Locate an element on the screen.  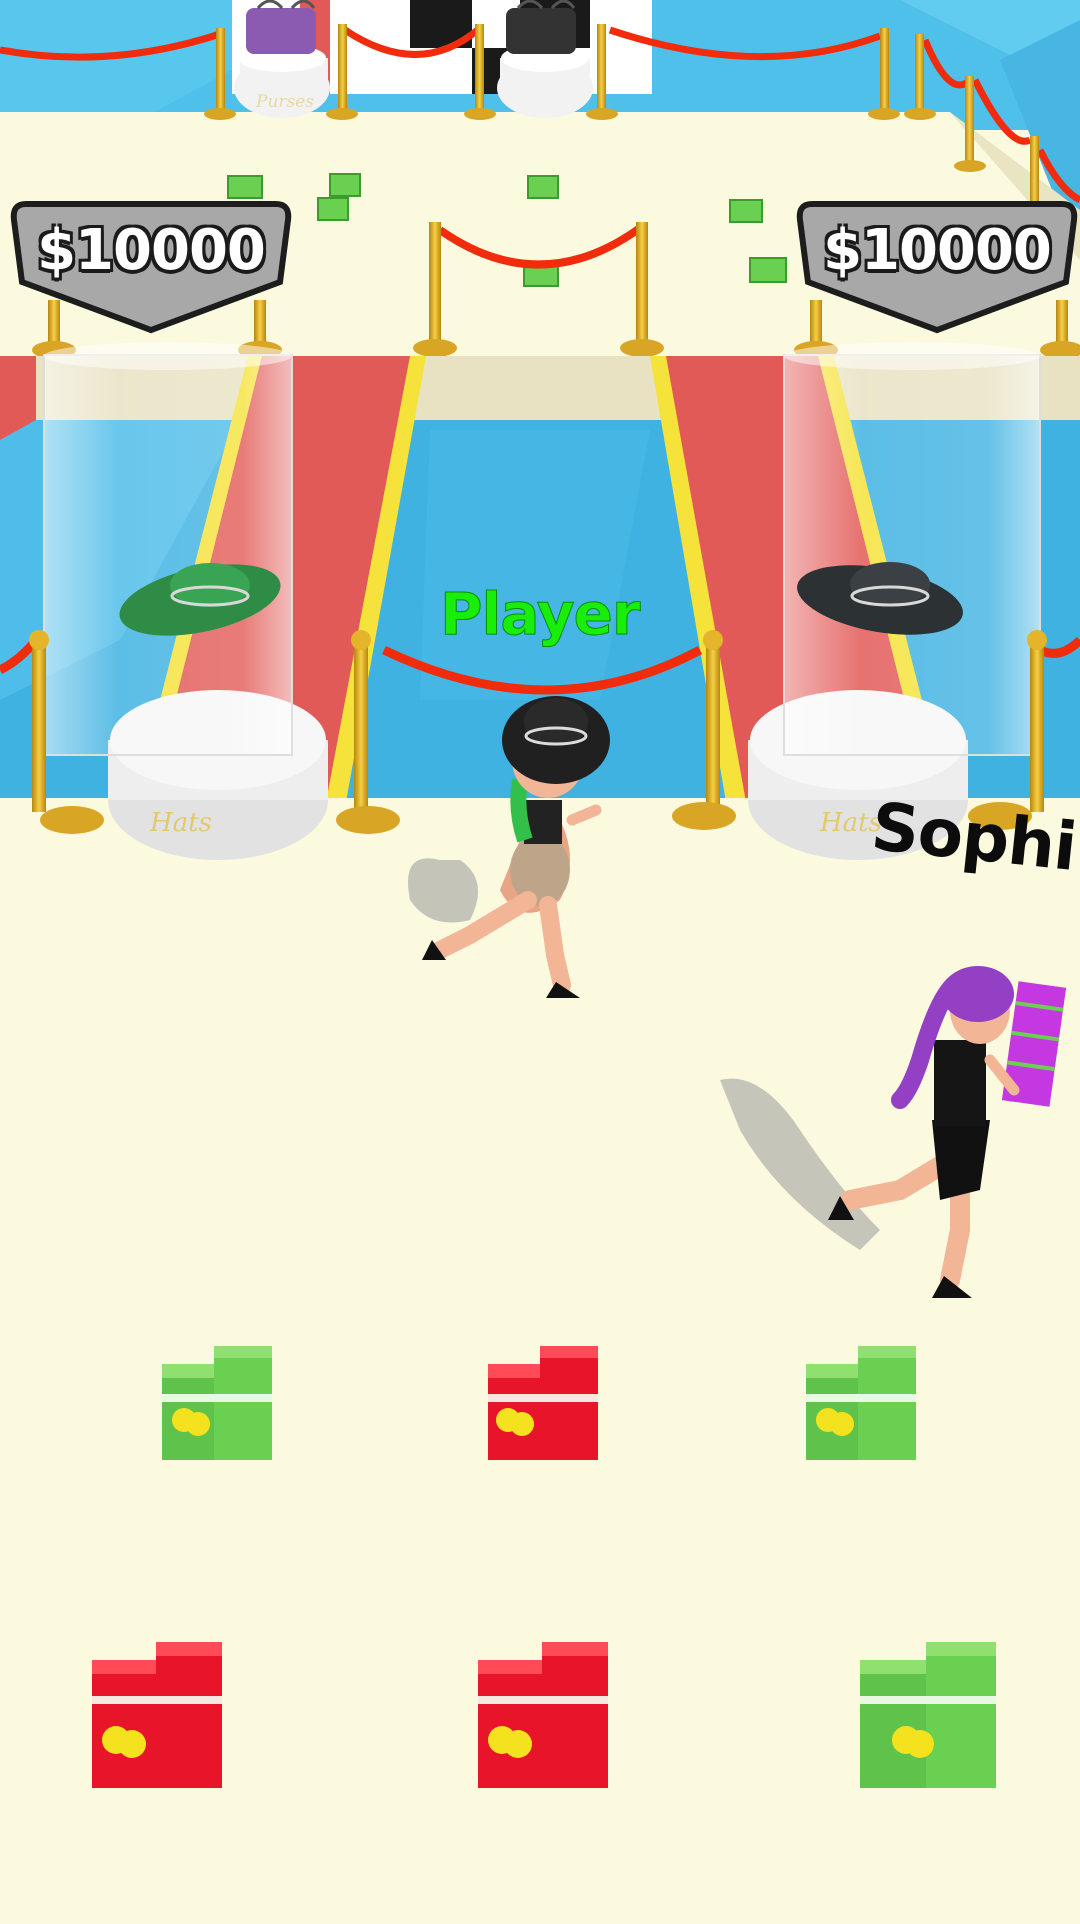
price-sign-right: $10000 is located at coordinates (937, 266).